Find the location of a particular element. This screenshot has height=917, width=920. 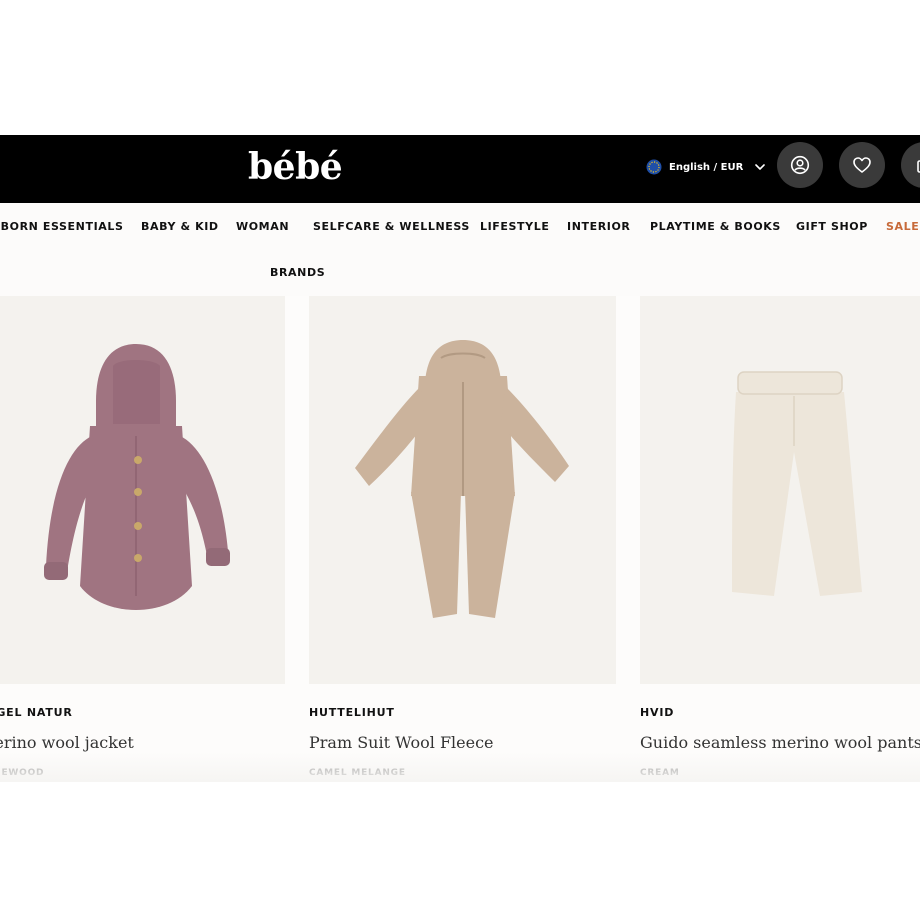

bag-icon is located at coordinates (918, 166).